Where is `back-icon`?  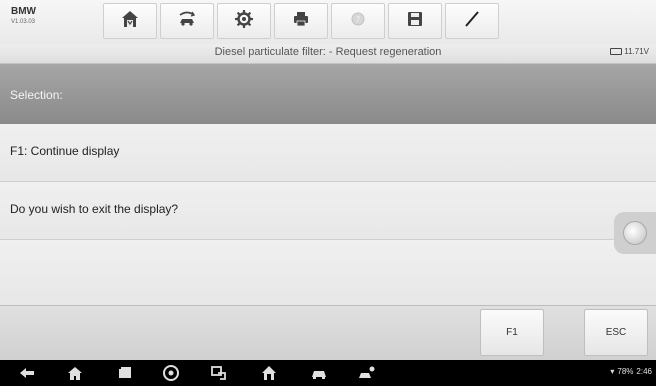
back-icon is located at coordinates (27, 373).